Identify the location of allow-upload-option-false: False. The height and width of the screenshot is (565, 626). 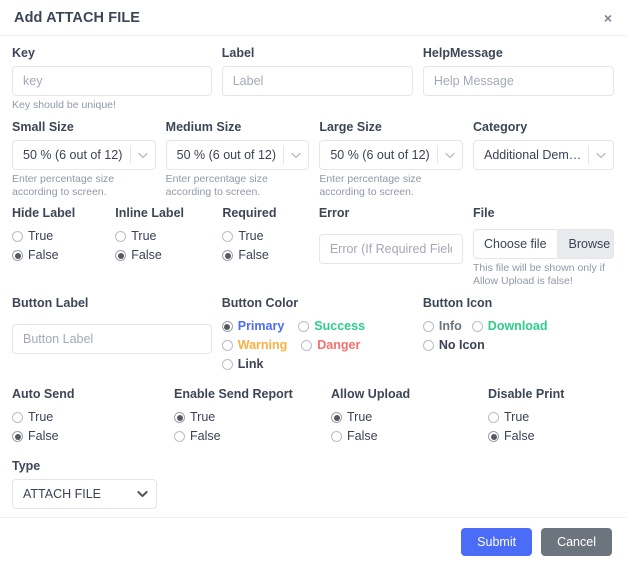
(404, 436).